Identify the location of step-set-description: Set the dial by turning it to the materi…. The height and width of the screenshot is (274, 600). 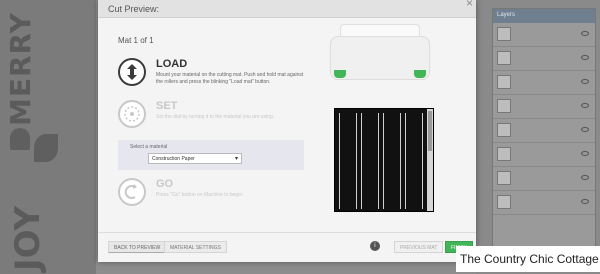
(215, 117).